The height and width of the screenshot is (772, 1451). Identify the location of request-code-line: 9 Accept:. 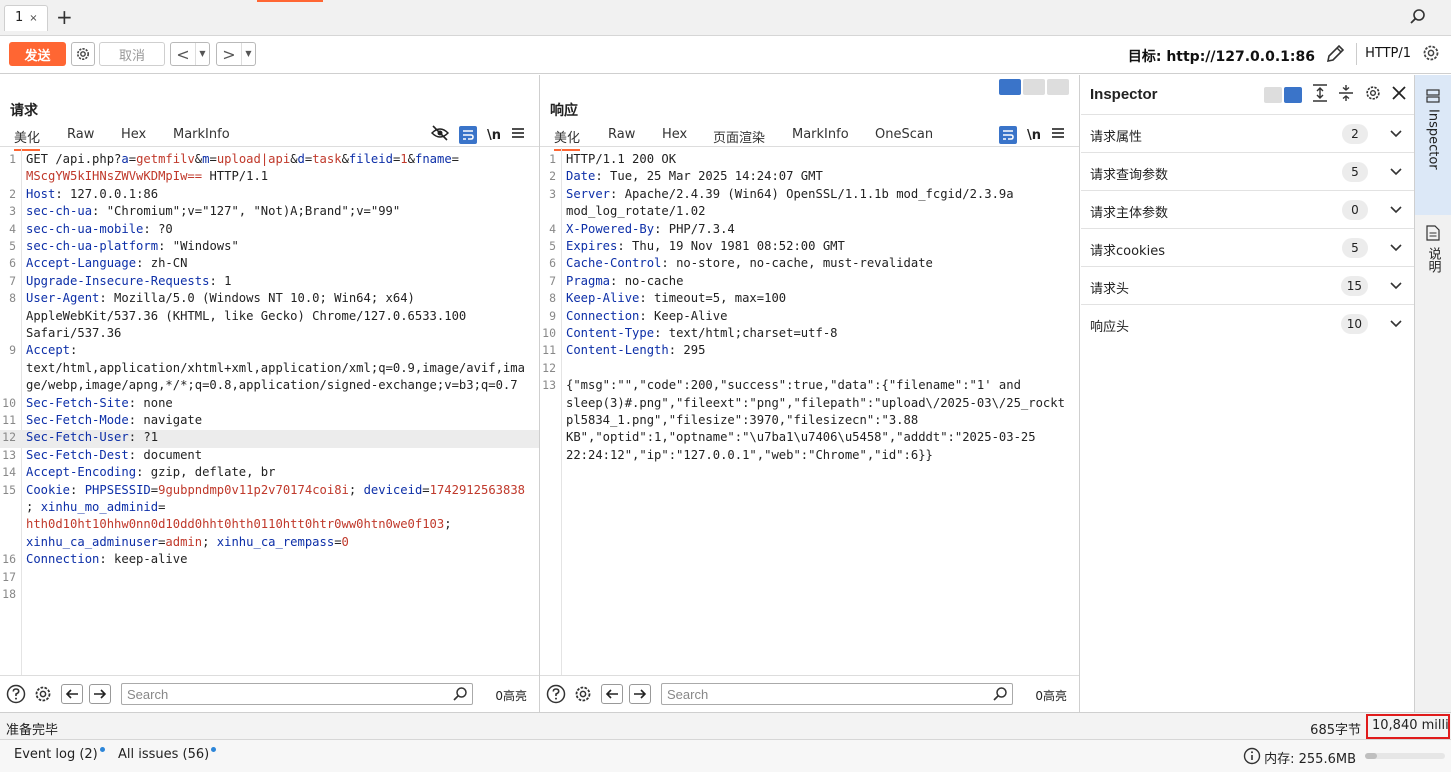
(269, 351).